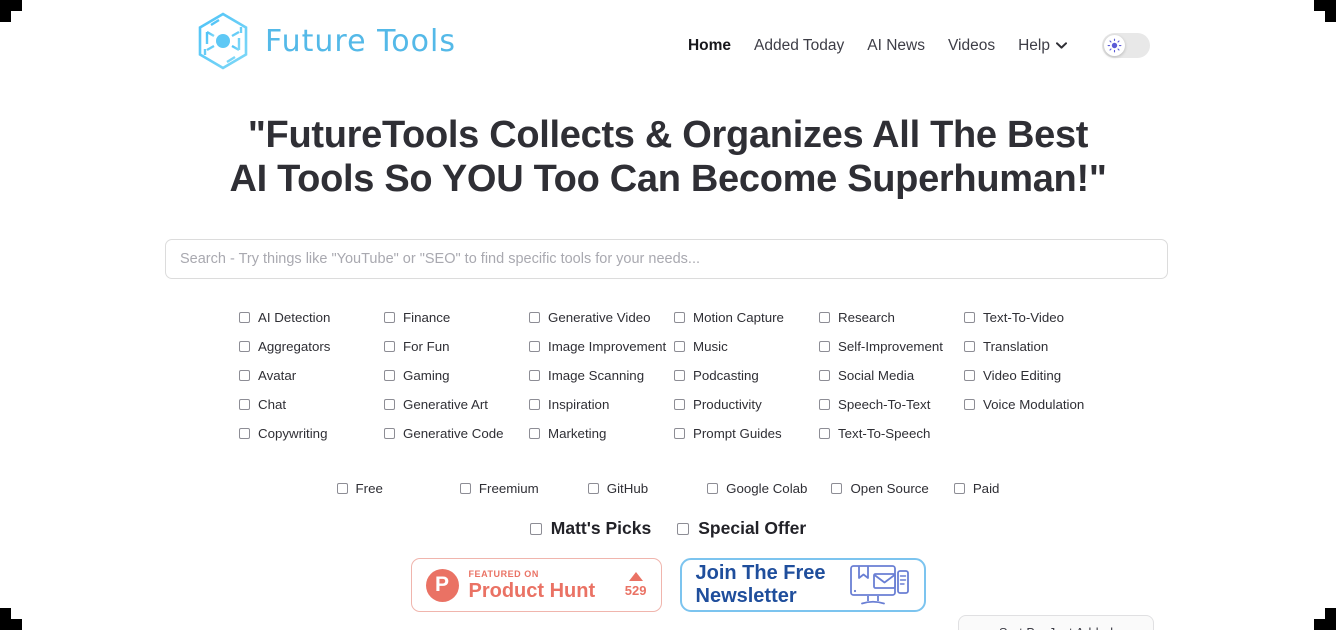  What do you see at coordinates (636, 585) in the screenshot?
I see `product-hunt-vote: 529` at bounding box center [636, 585].